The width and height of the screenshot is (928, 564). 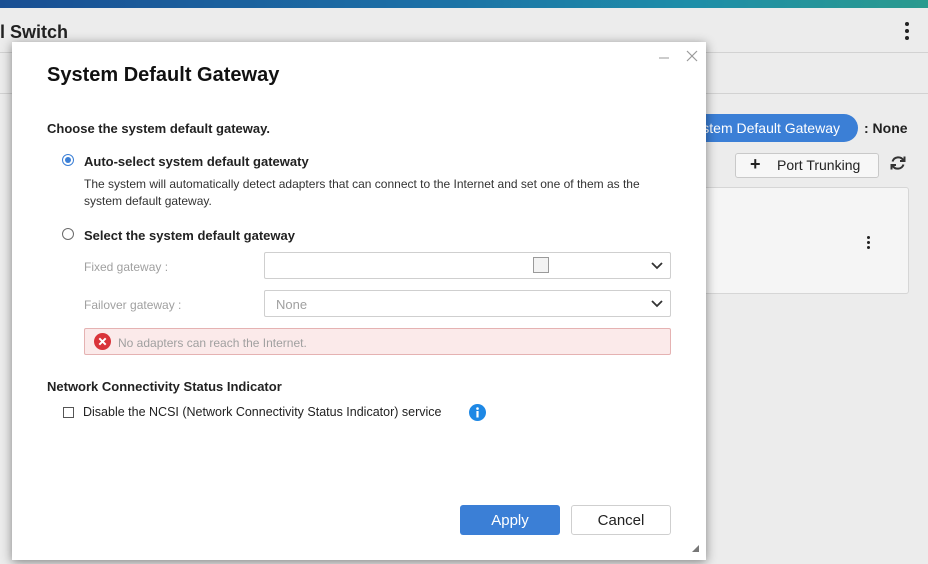 What do you see at coordinates (467, 265) in the screenshot?
I see `fixed-gateway-select` at bounding box center [467, 265].